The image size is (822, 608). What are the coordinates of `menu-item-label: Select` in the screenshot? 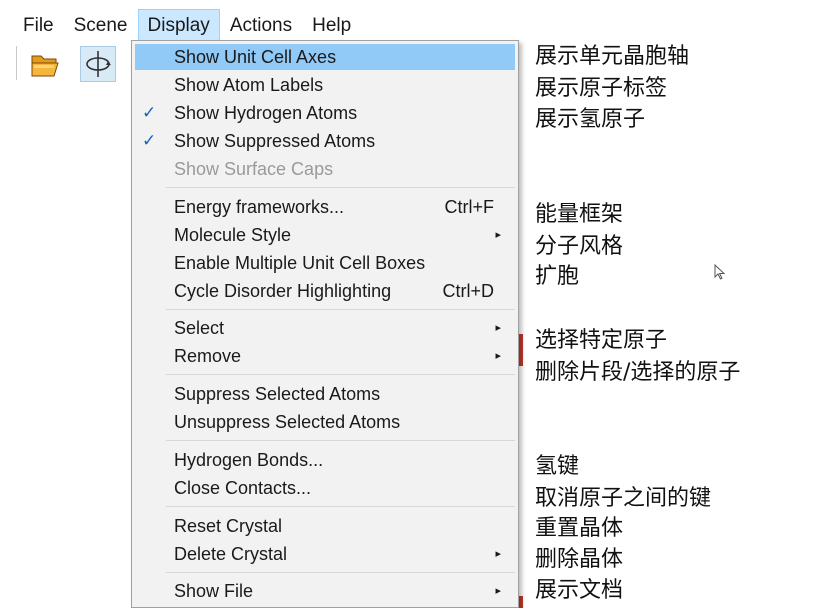 It's located at (199, 328).